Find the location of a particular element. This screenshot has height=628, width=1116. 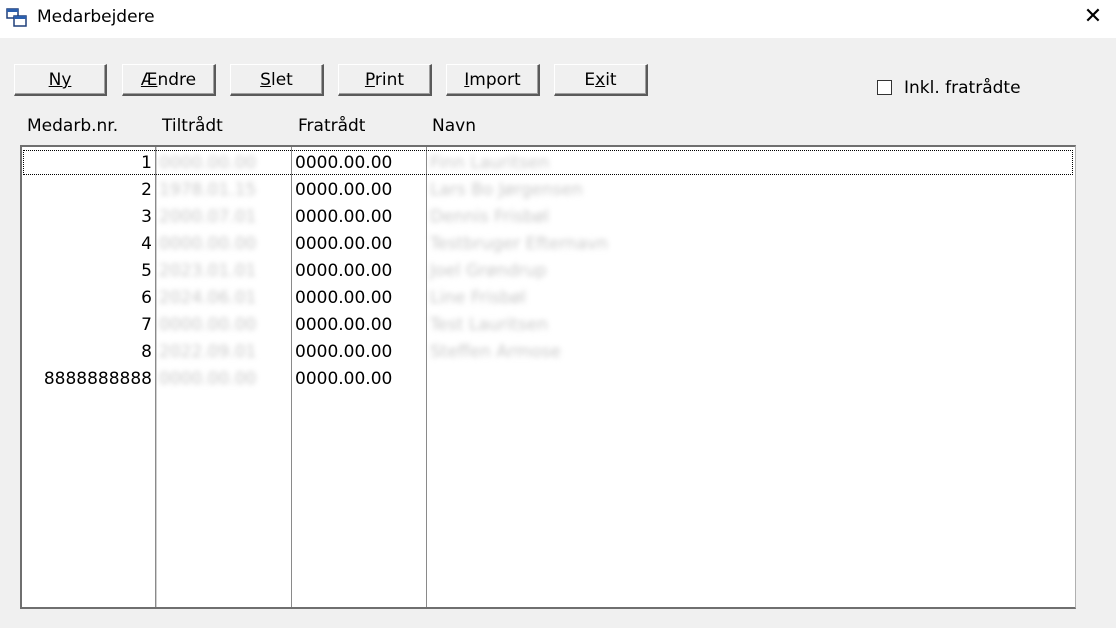

cell-nr: 5 is located at coordinates (146, 271).